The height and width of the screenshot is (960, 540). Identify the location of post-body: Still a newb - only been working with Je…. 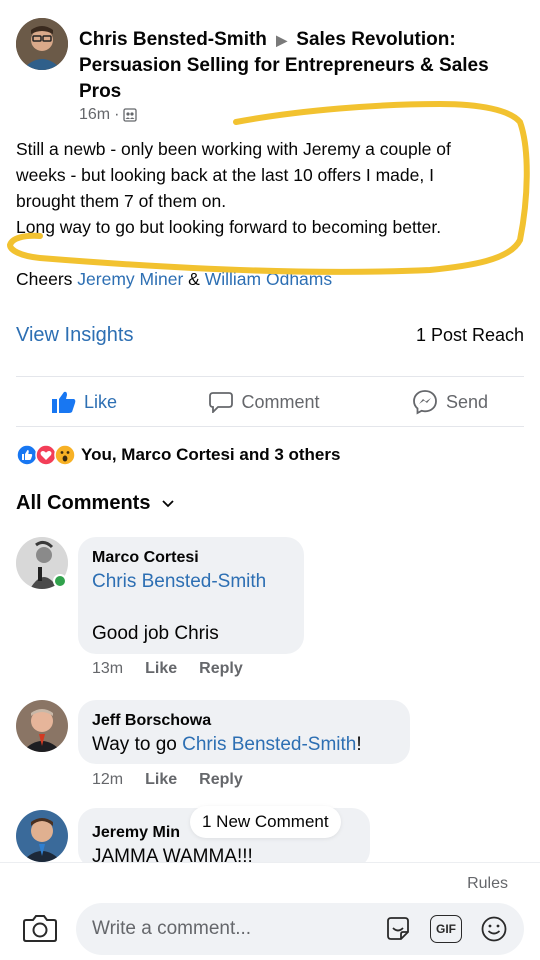
(271, 188).